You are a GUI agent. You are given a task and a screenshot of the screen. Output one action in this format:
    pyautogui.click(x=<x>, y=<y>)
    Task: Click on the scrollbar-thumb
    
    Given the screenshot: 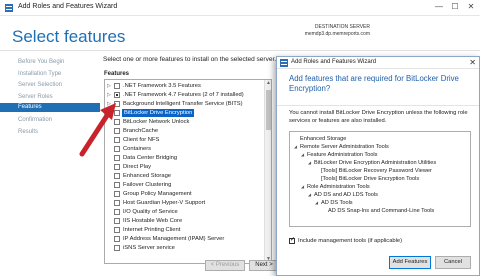 What is the action you would take?
    pyautogui.click(x=268, y=110)
    